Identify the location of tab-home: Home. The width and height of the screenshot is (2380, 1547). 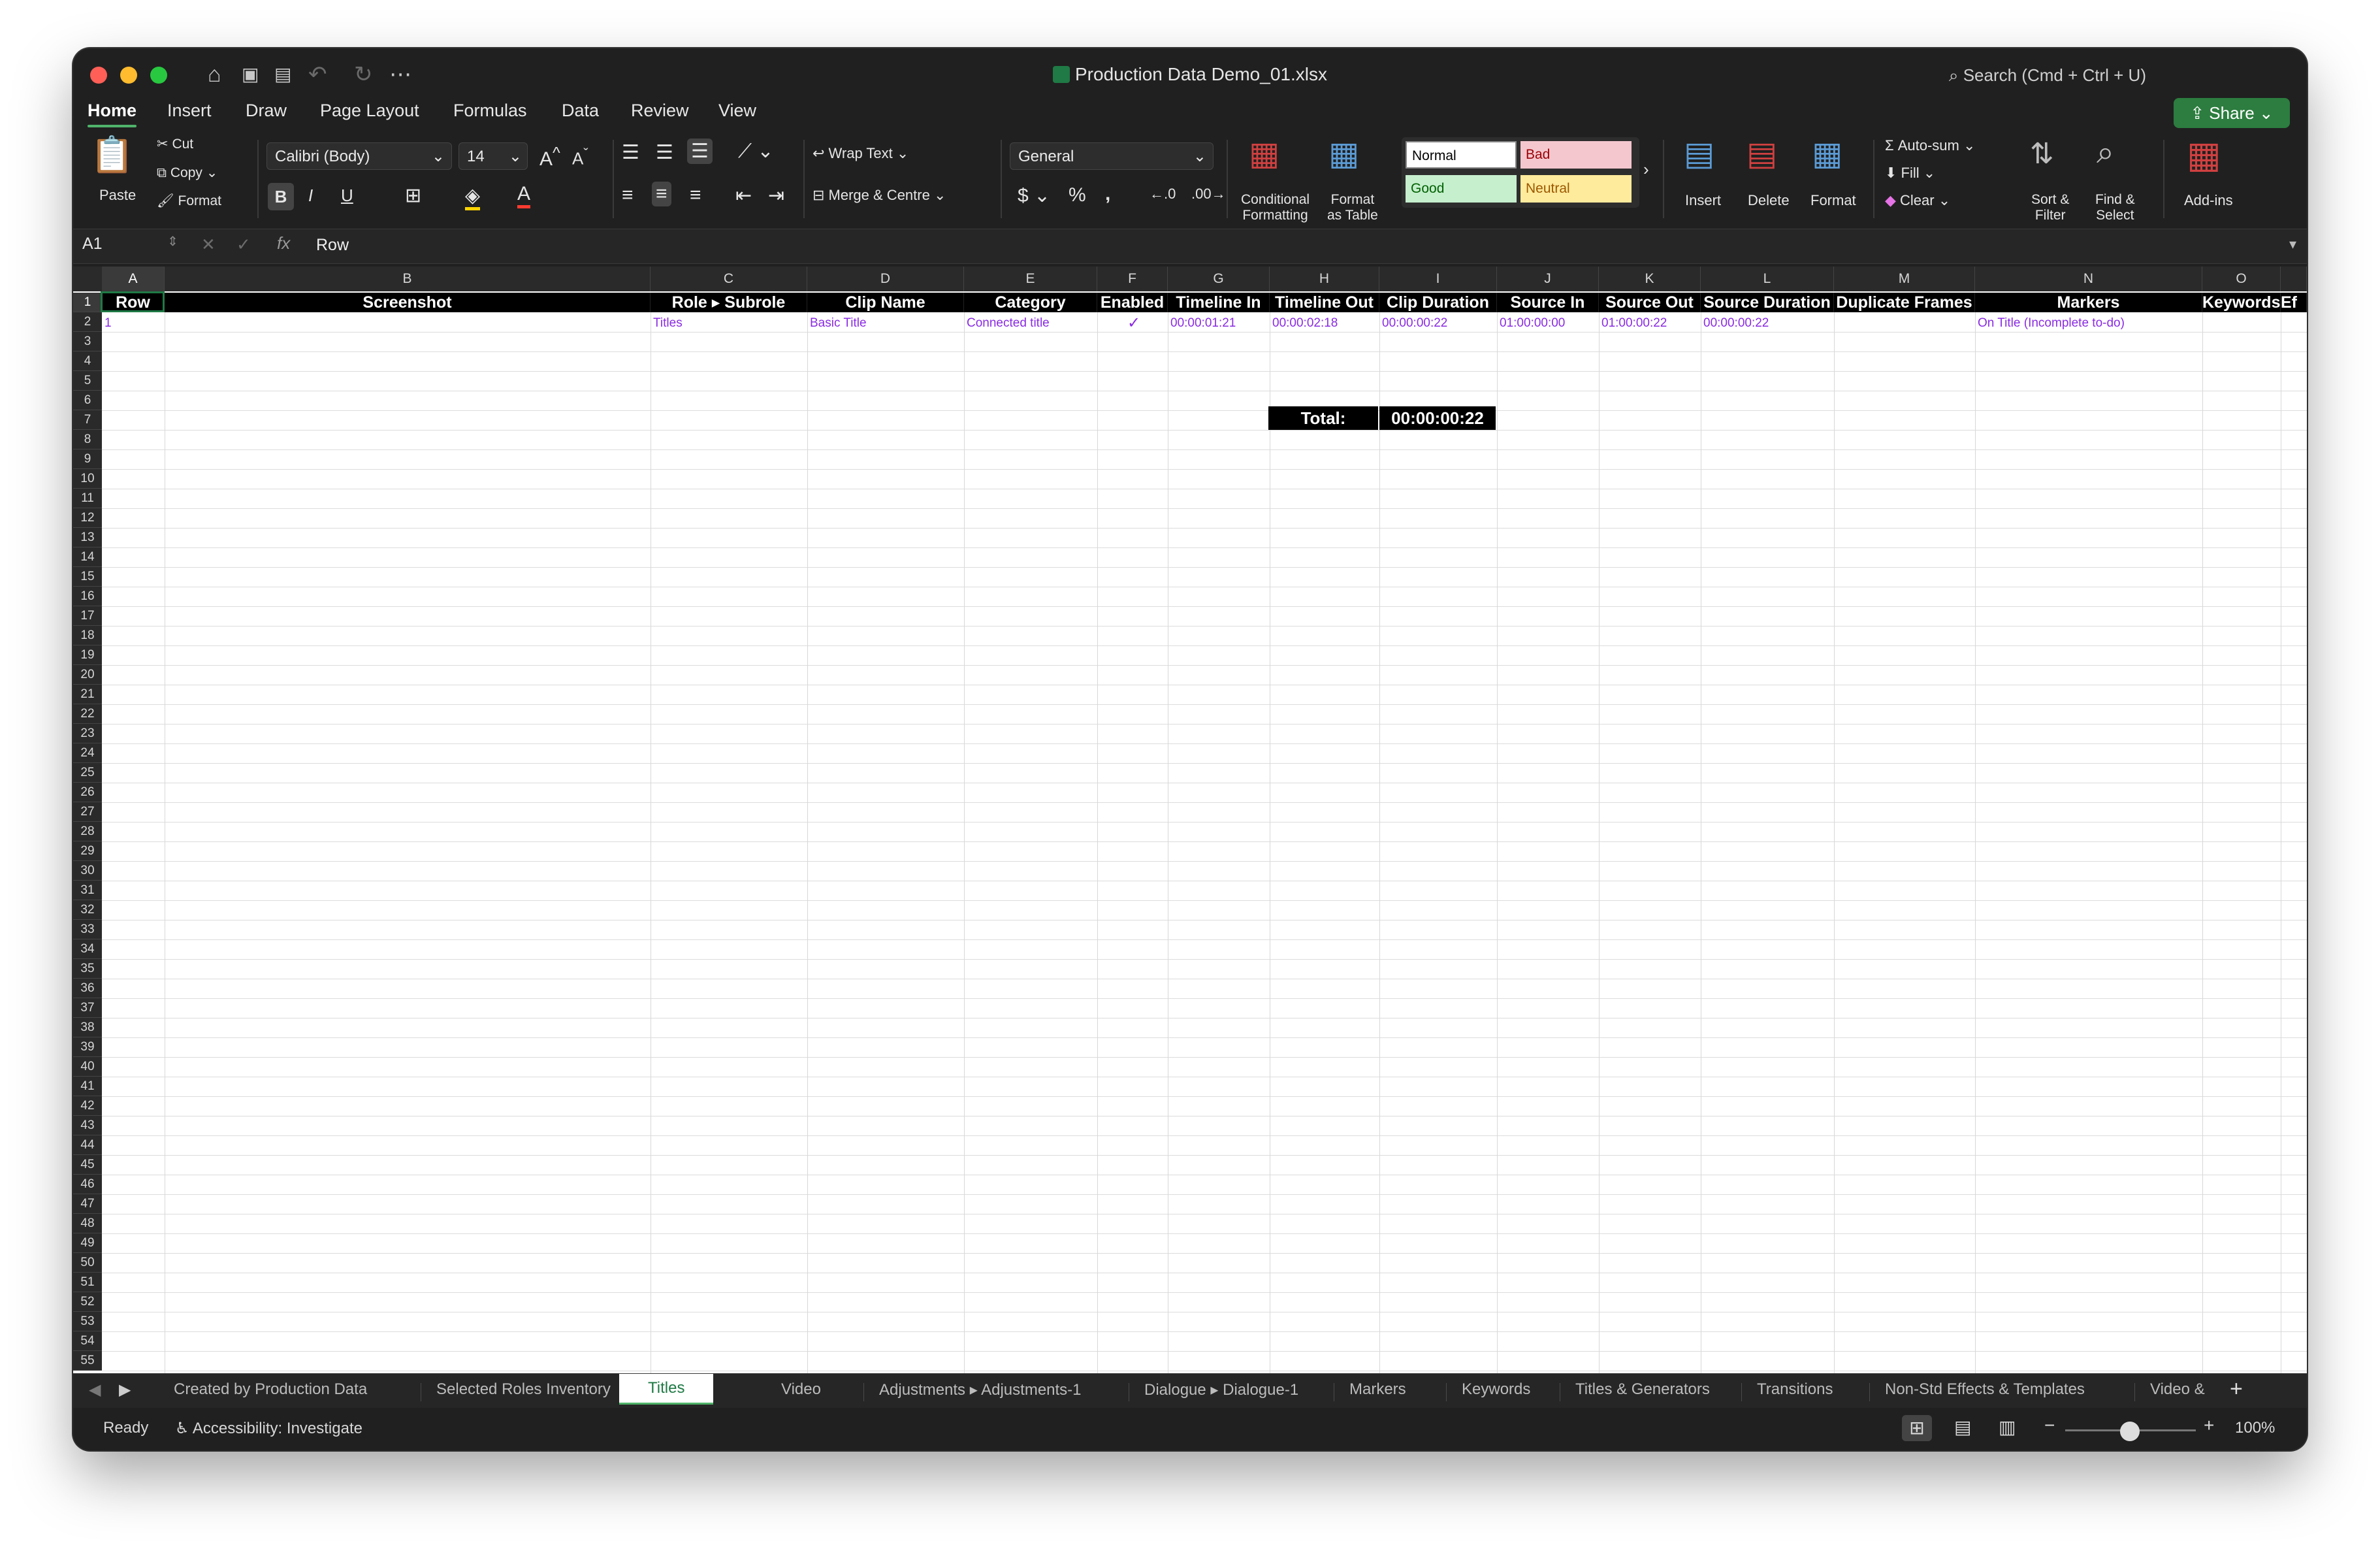
(112, 114).